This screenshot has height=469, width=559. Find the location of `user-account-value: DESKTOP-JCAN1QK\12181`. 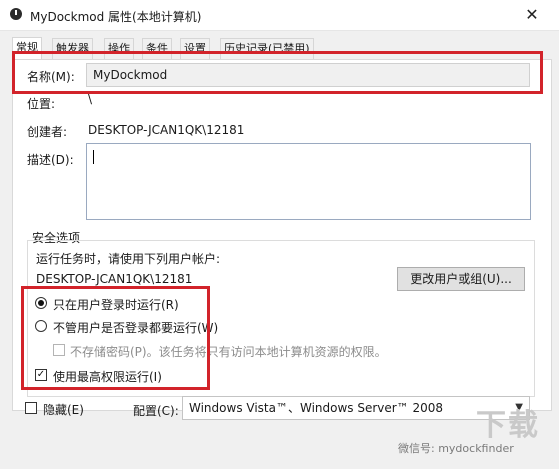

user-account-value: DESKTOP-JCAN1QK\12181 is located at coordinates (114, 279).